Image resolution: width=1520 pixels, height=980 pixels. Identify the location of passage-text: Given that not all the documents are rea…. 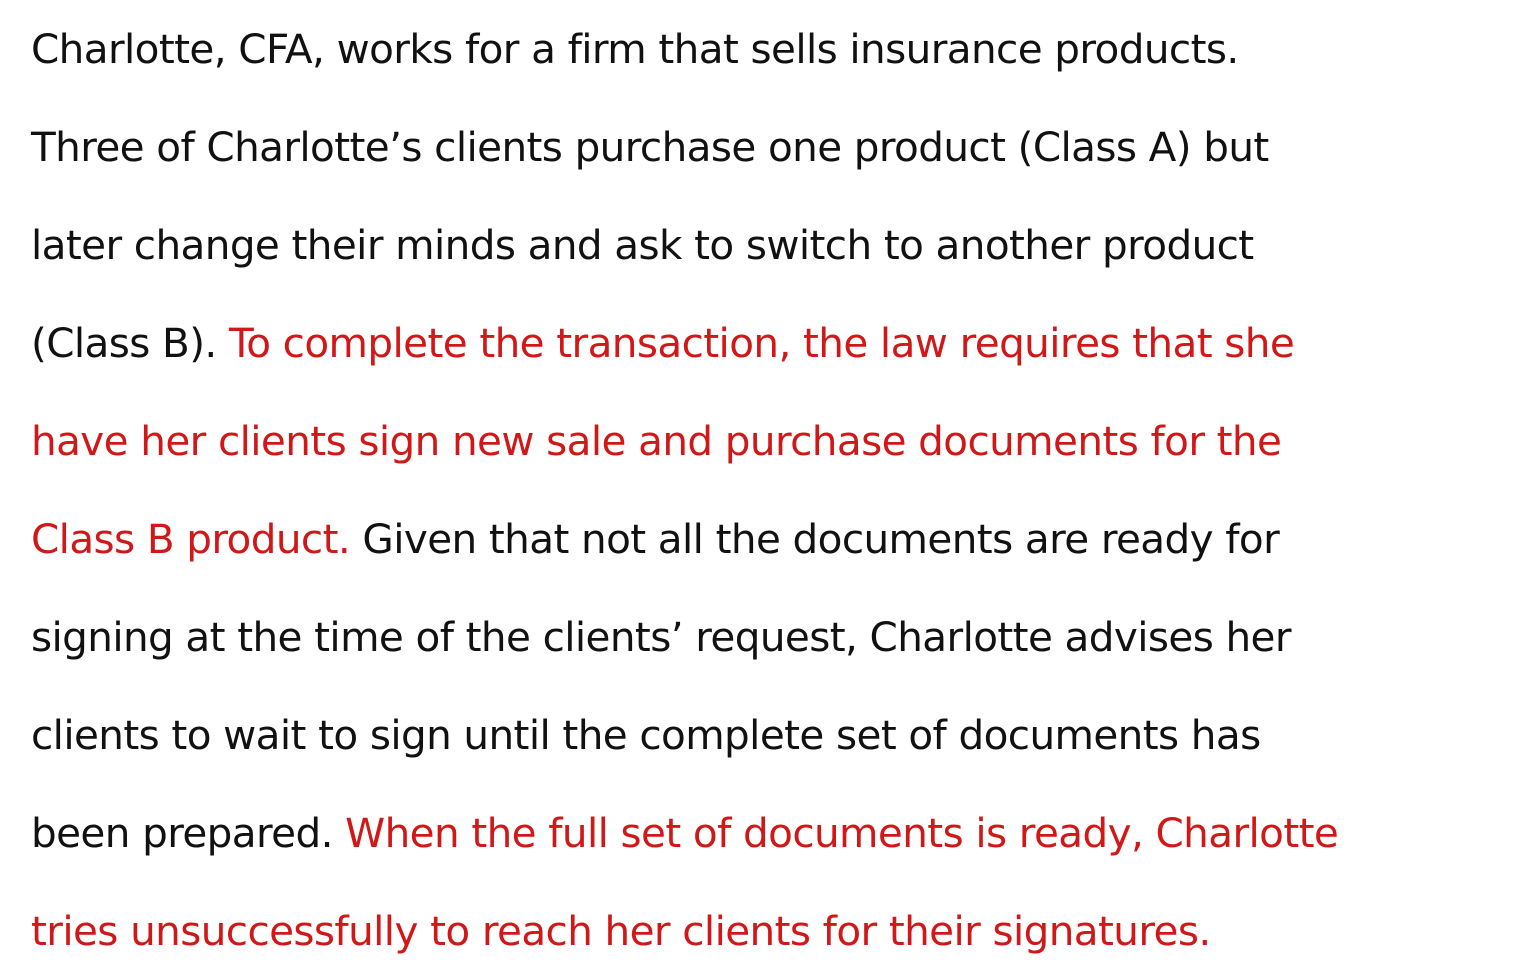
(815, 539).